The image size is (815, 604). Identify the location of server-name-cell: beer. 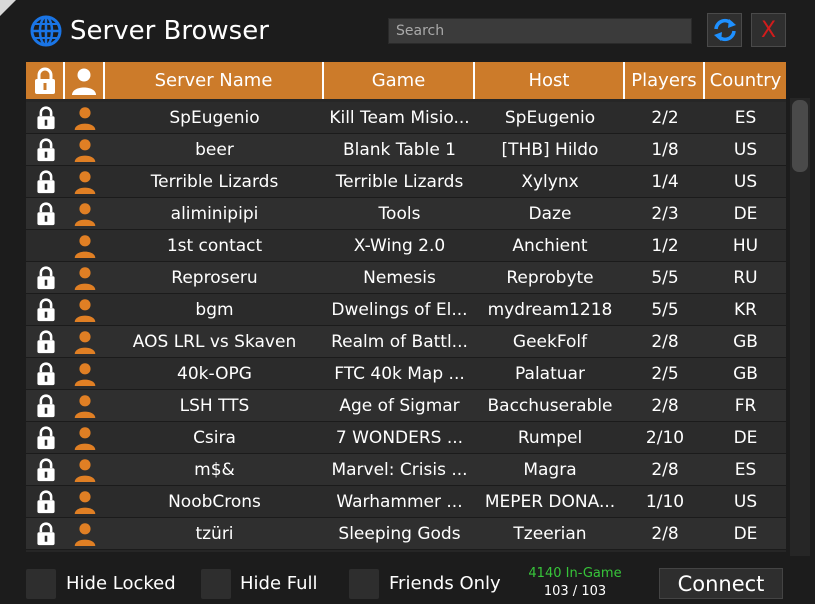
(214, 150).